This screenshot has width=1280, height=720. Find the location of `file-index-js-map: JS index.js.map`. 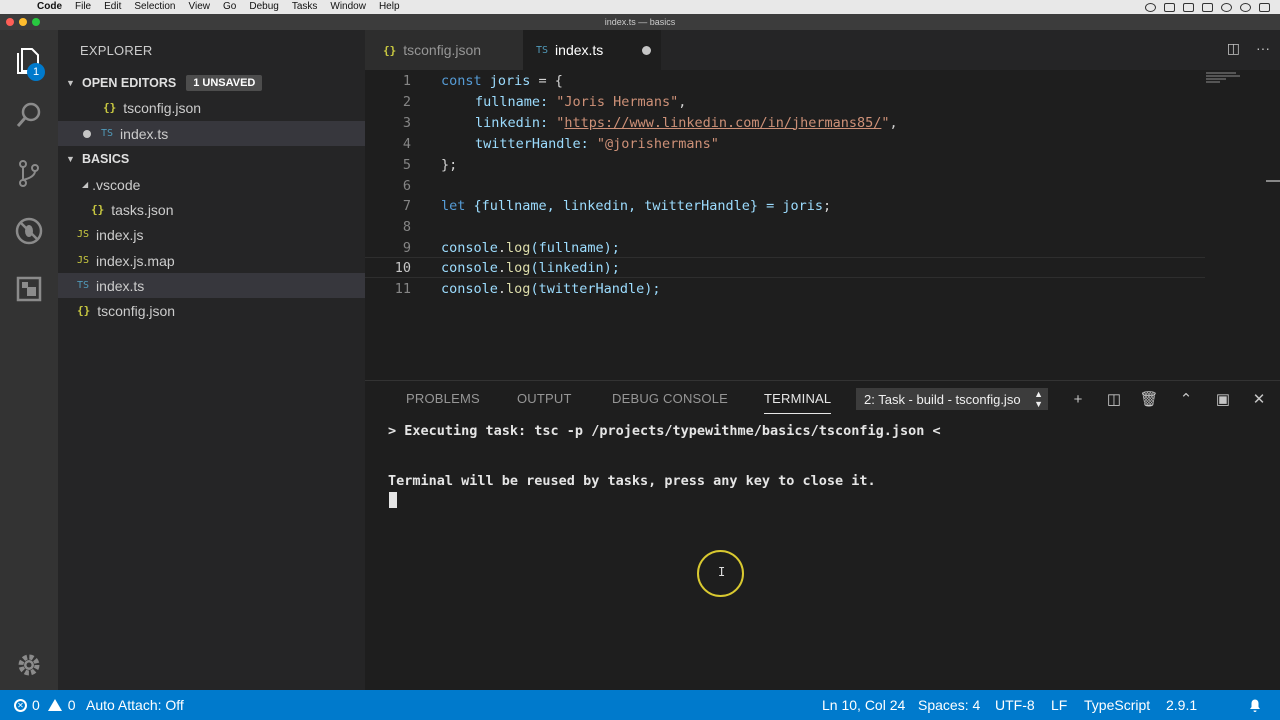

file-index-js-map: JS index.js.map is located at coordinates (211, 260).